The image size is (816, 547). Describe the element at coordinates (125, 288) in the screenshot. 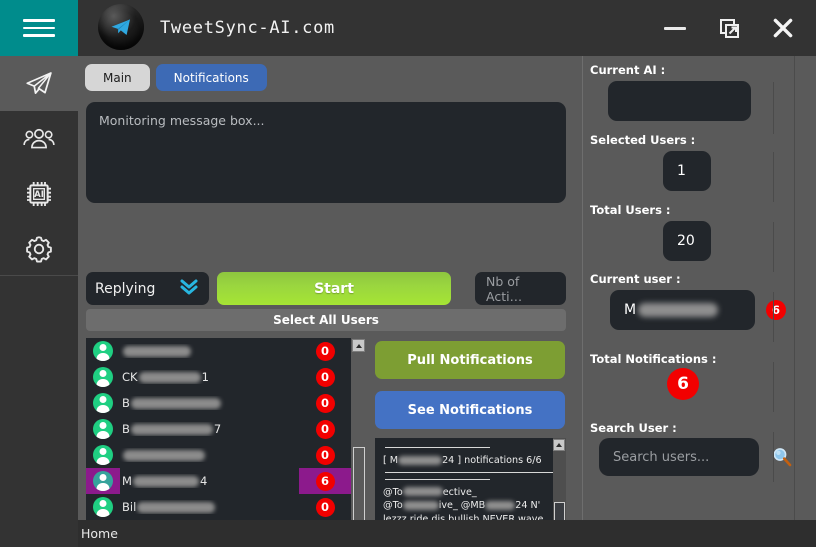

I see `mode-dropdown-label: Replying` at that location.